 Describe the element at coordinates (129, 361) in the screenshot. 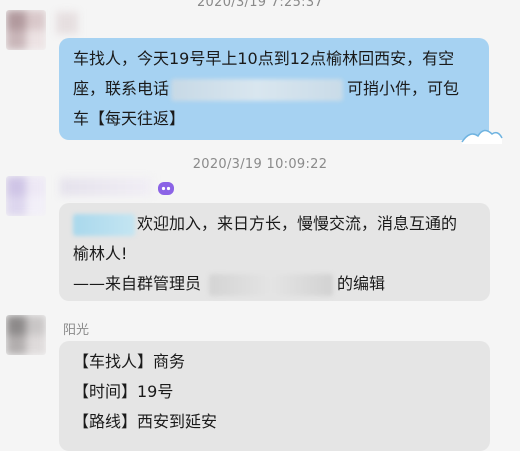

I see `message-line: 【车找人】商务` at that location.